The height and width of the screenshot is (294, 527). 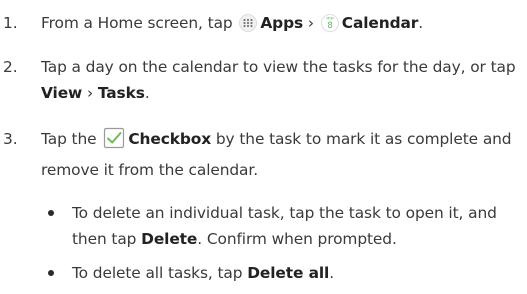 I want to click on checkbox-icon, so click(x=114, y=142).